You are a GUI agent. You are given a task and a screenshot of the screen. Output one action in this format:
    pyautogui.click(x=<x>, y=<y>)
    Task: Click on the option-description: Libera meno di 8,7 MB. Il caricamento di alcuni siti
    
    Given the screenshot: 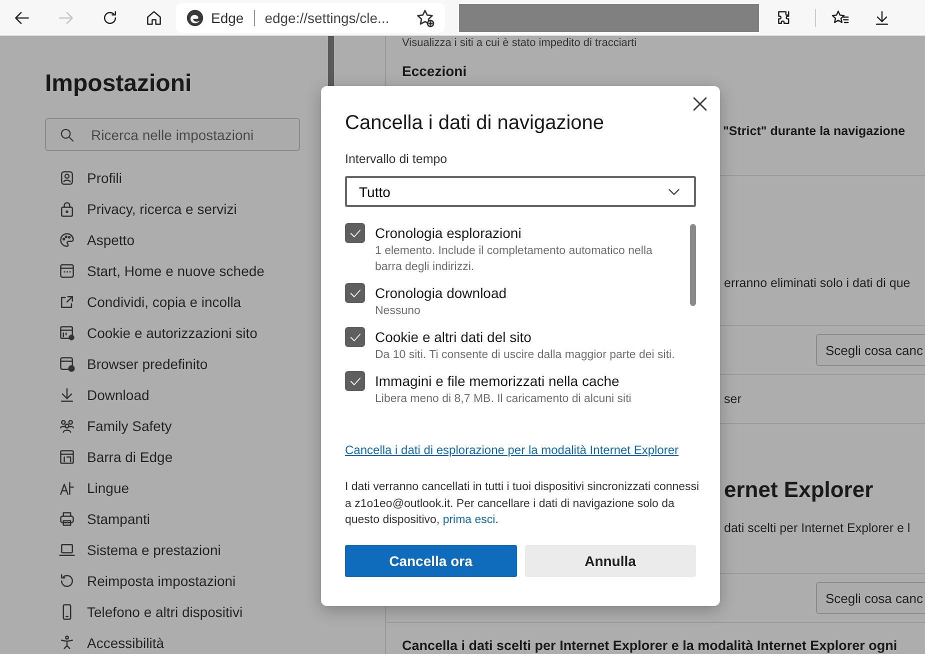 What is the action you would take?
    pyautogui.click(x=503, y=399)
    